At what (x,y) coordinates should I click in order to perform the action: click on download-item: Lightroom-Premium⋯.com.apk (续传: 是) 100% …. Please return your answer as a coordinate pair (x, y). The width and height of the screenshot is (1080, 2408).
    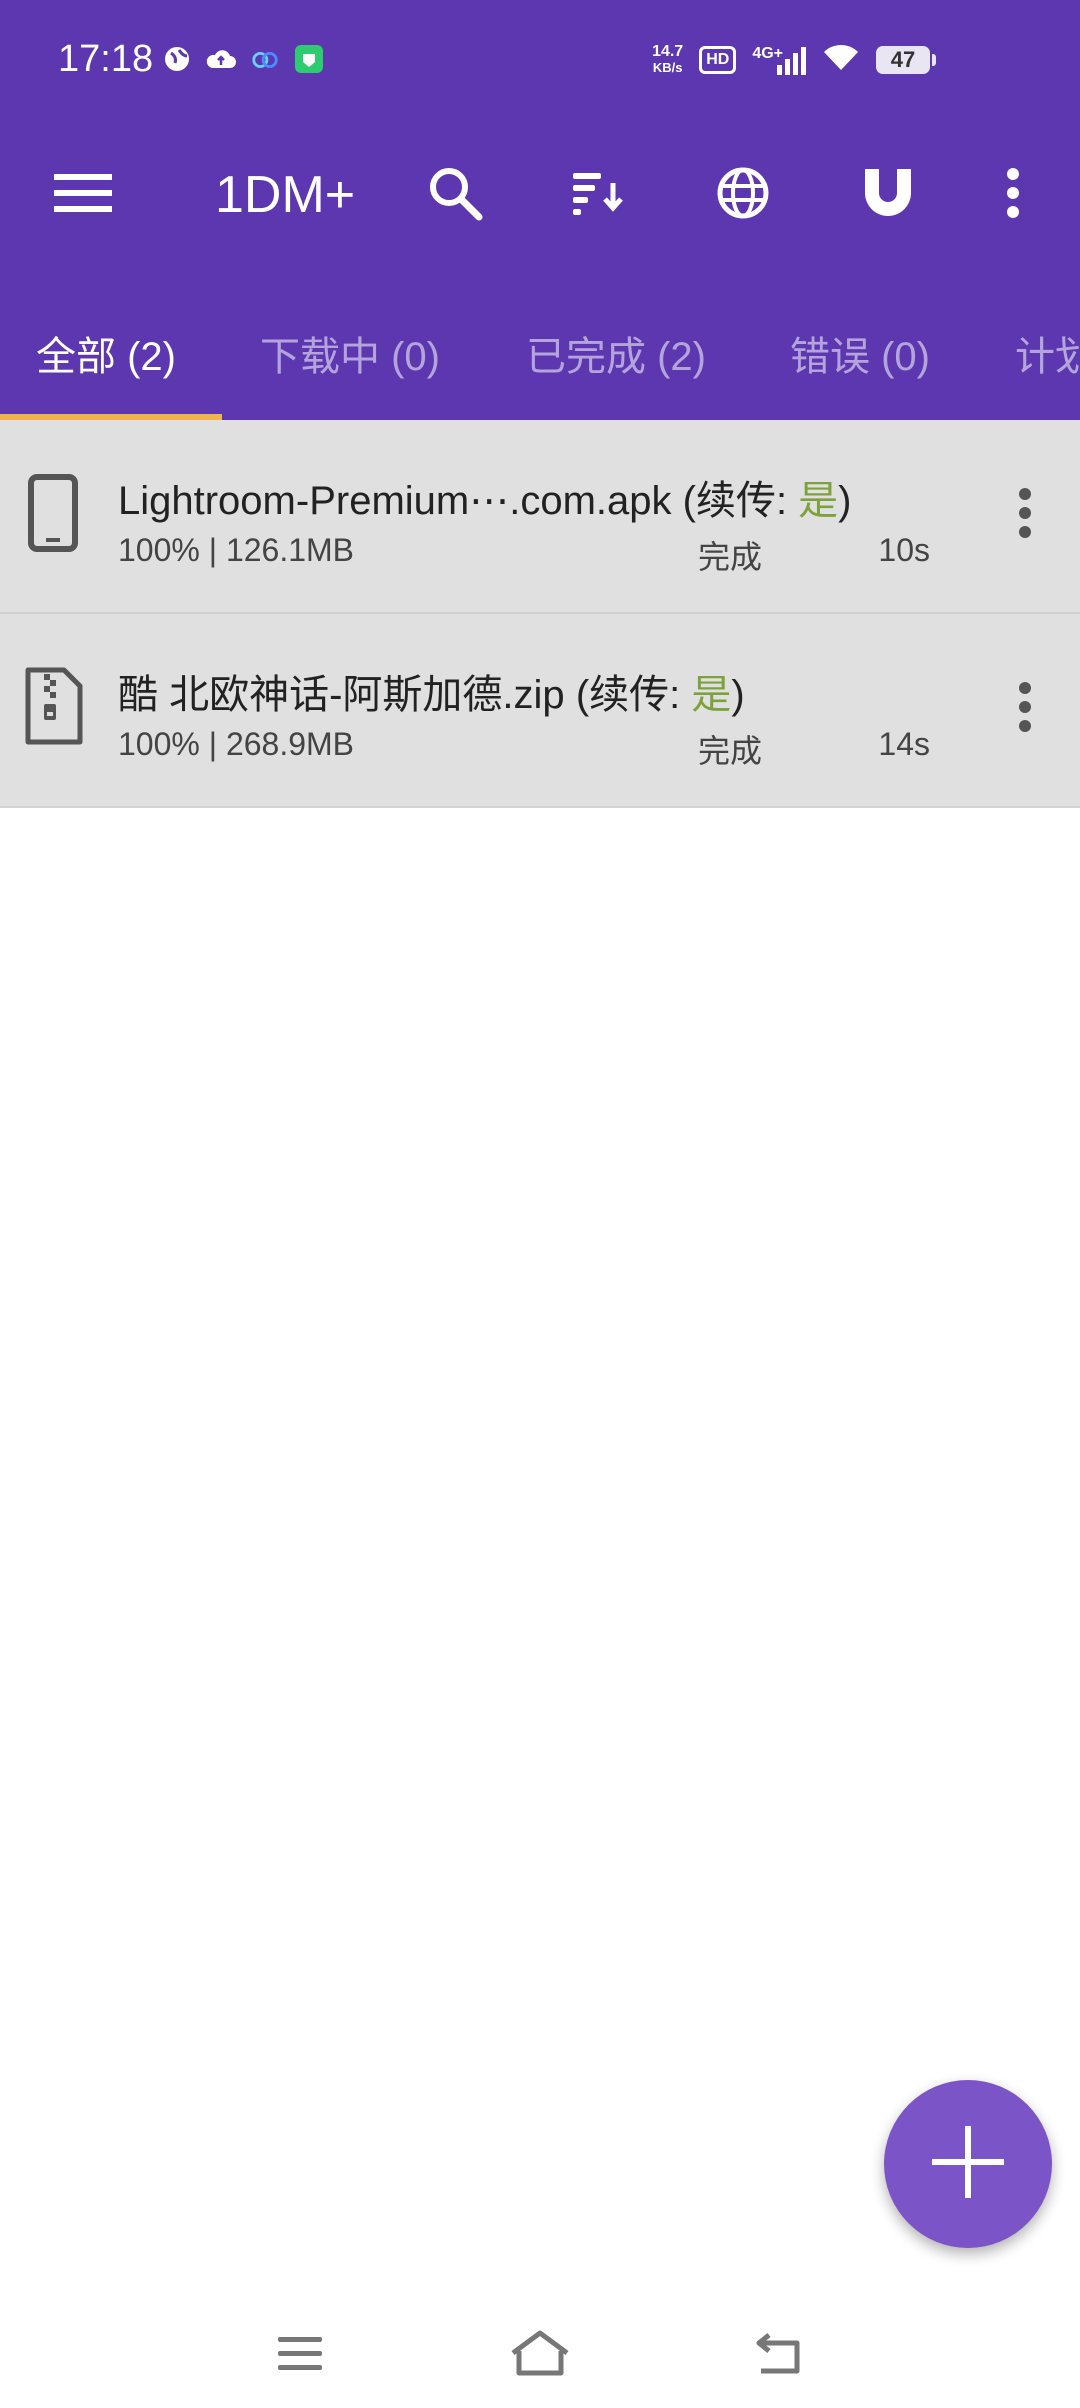
    Looking at the image, I should click on (540, 517).